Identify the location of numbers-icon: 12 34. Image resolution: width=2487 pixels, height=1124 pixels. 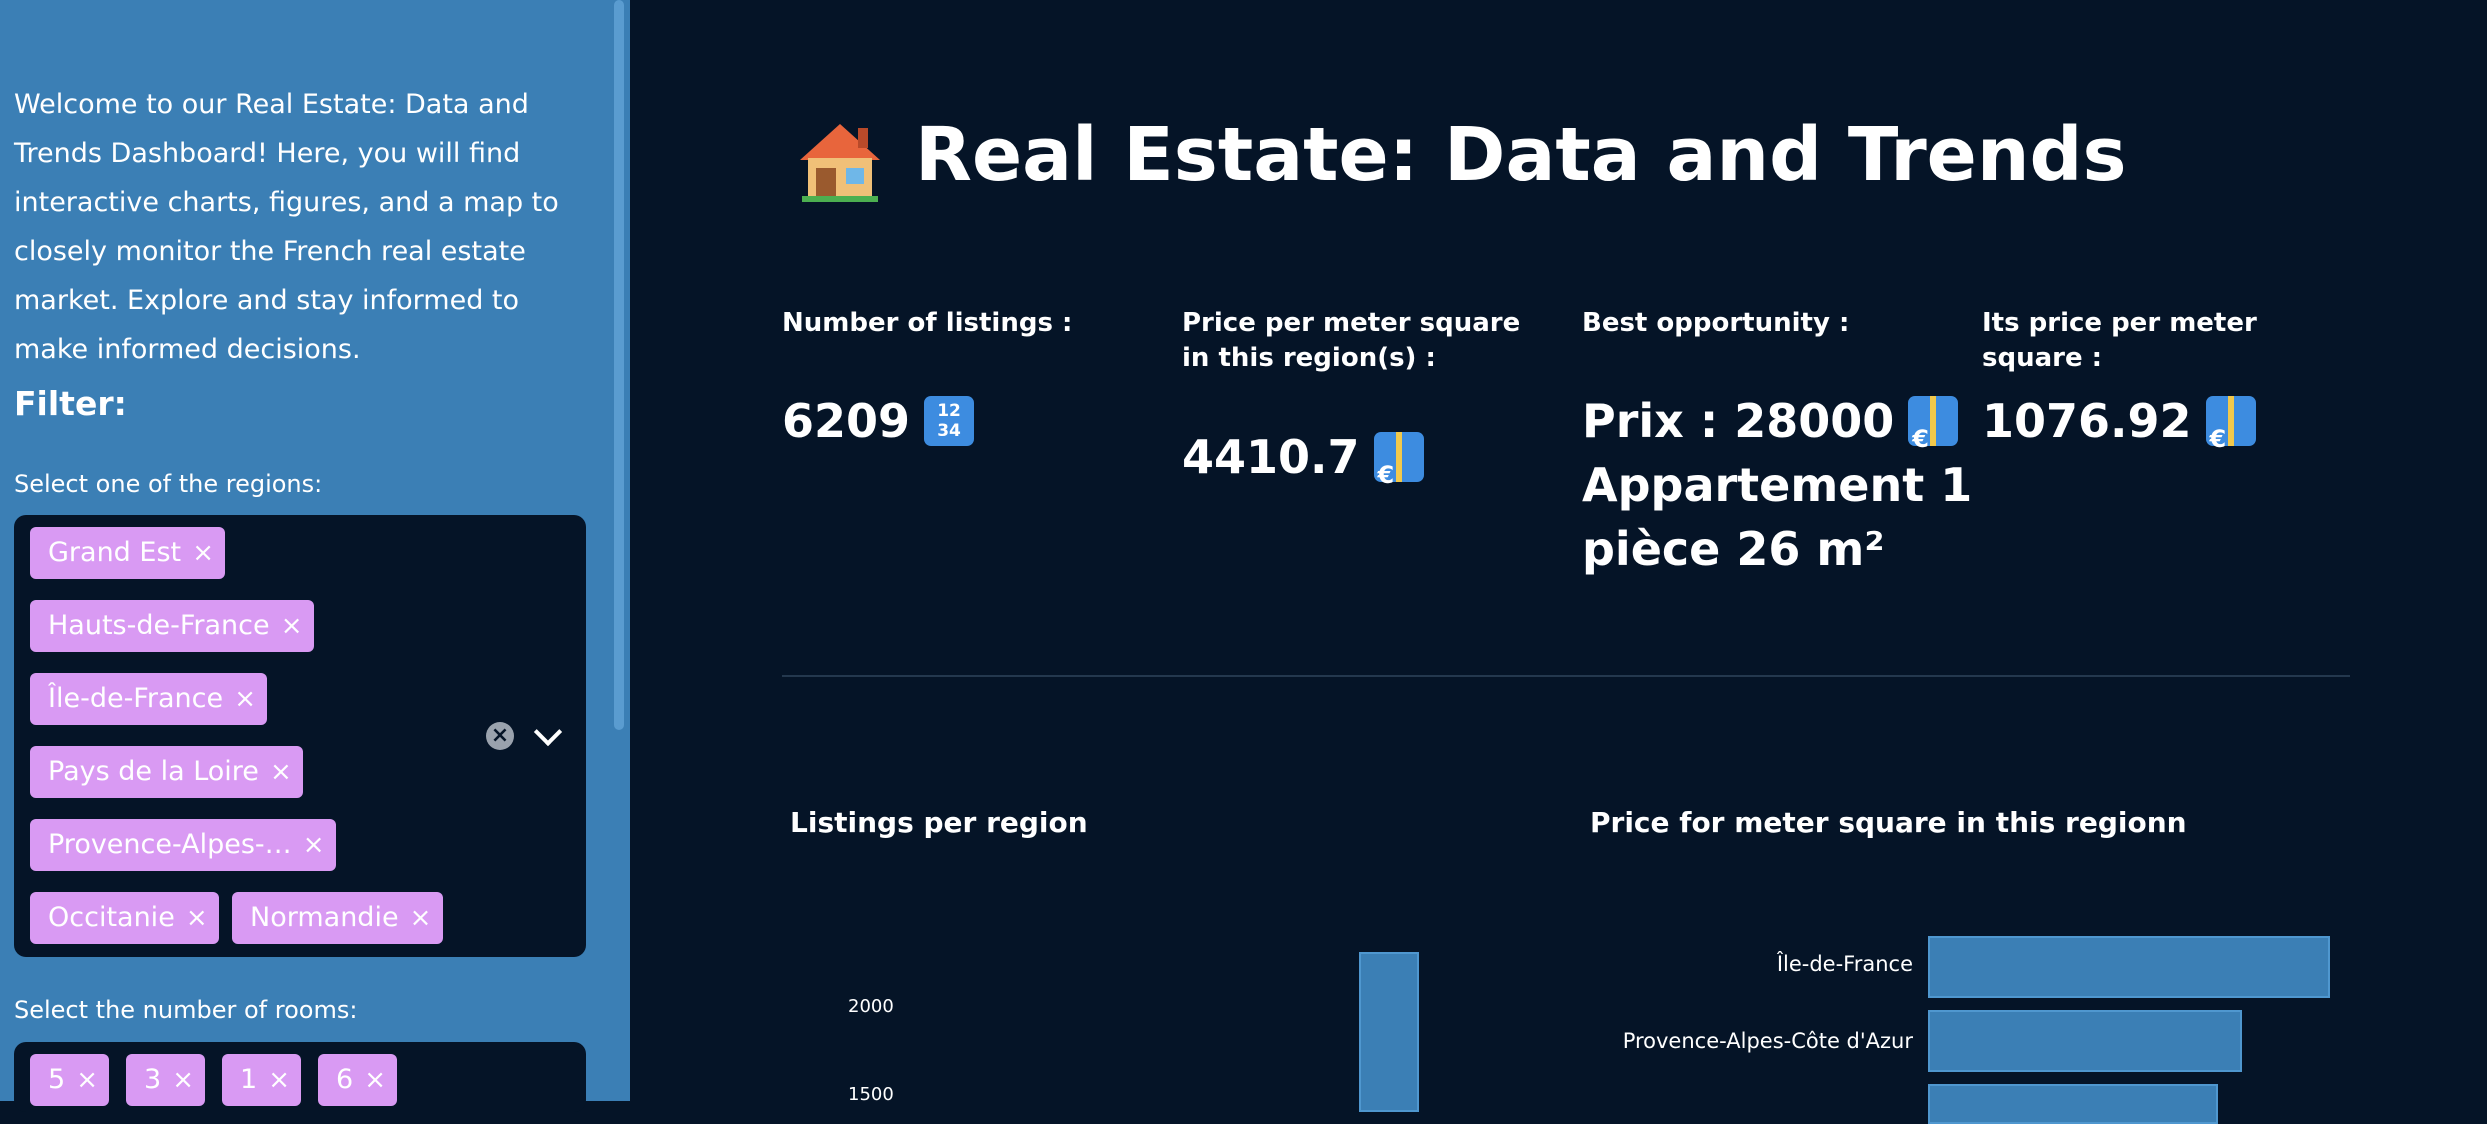
(949, 420).